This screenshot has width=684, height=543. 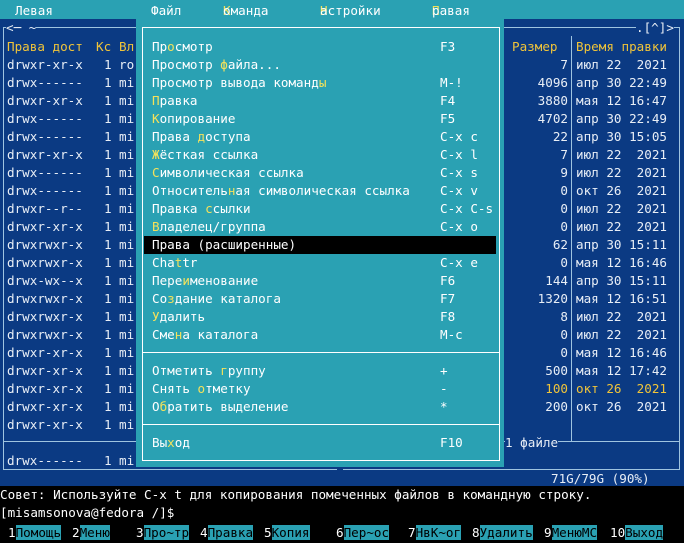 What do you see at coordinates (182, 442) in the screenshot?
I see `menu-item-text: од` at bounding box center [182, 442].